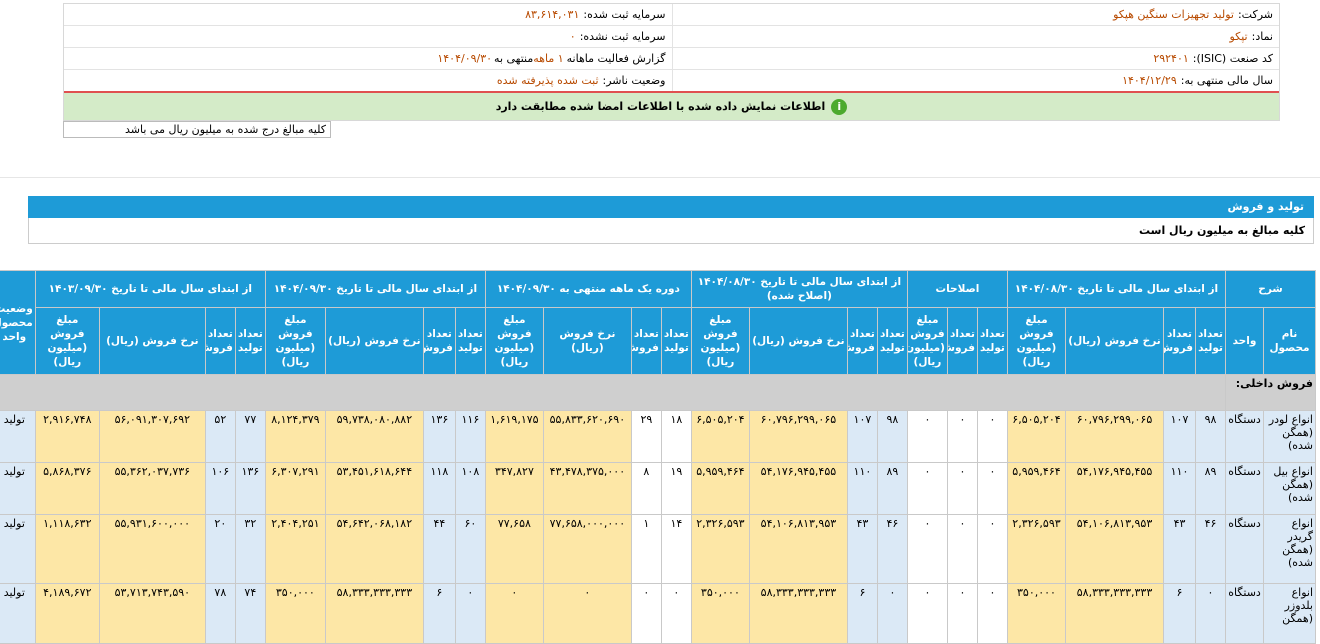 This screenshot has height=644, width=1320. What do you see at coordinates (295, 488) in the screenshot?
I see `value-cell: ۶,۳۰۷,۲۹۱` at bounding box center [295, 488].